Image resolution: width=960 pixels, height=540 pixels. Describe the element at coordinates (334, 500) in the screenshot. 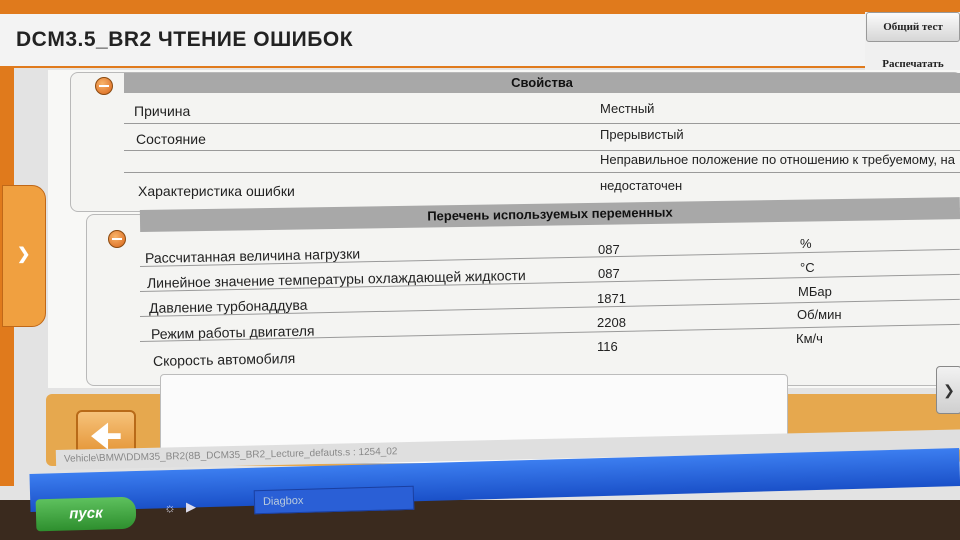

I see `taskbar-app-item: Diagbox` at that location.